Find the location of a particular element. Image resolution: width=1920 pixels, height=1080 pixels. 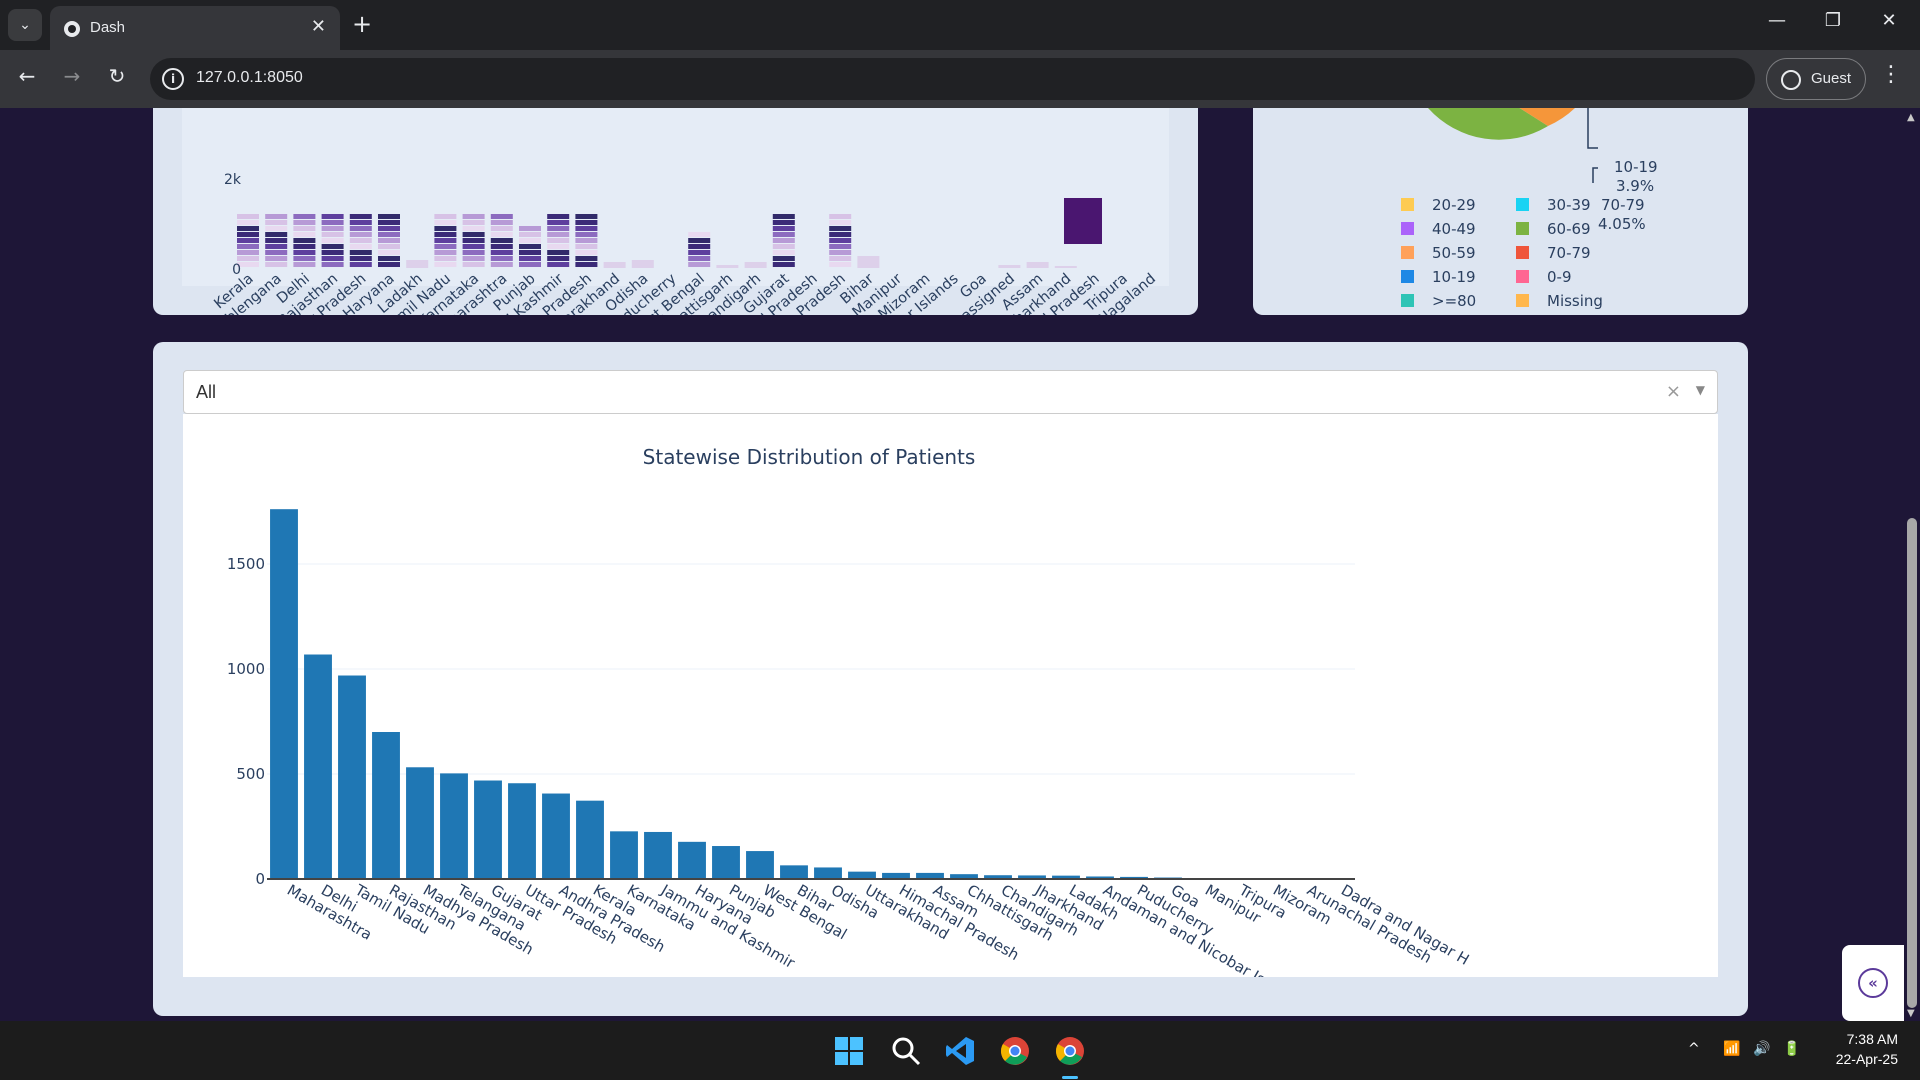

close-tab-icon: ✕ is located at coordinates (318, 26).